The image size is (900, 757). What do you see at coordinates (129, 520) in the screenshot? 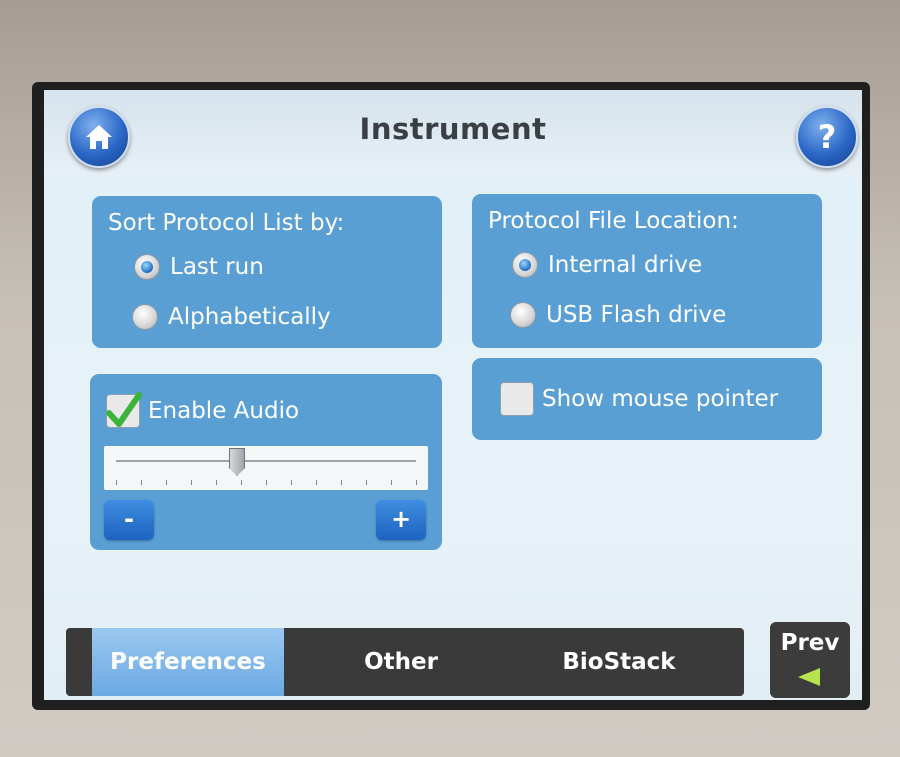
I see `volume-decrease-button: -` at bounding box center [129, 520].